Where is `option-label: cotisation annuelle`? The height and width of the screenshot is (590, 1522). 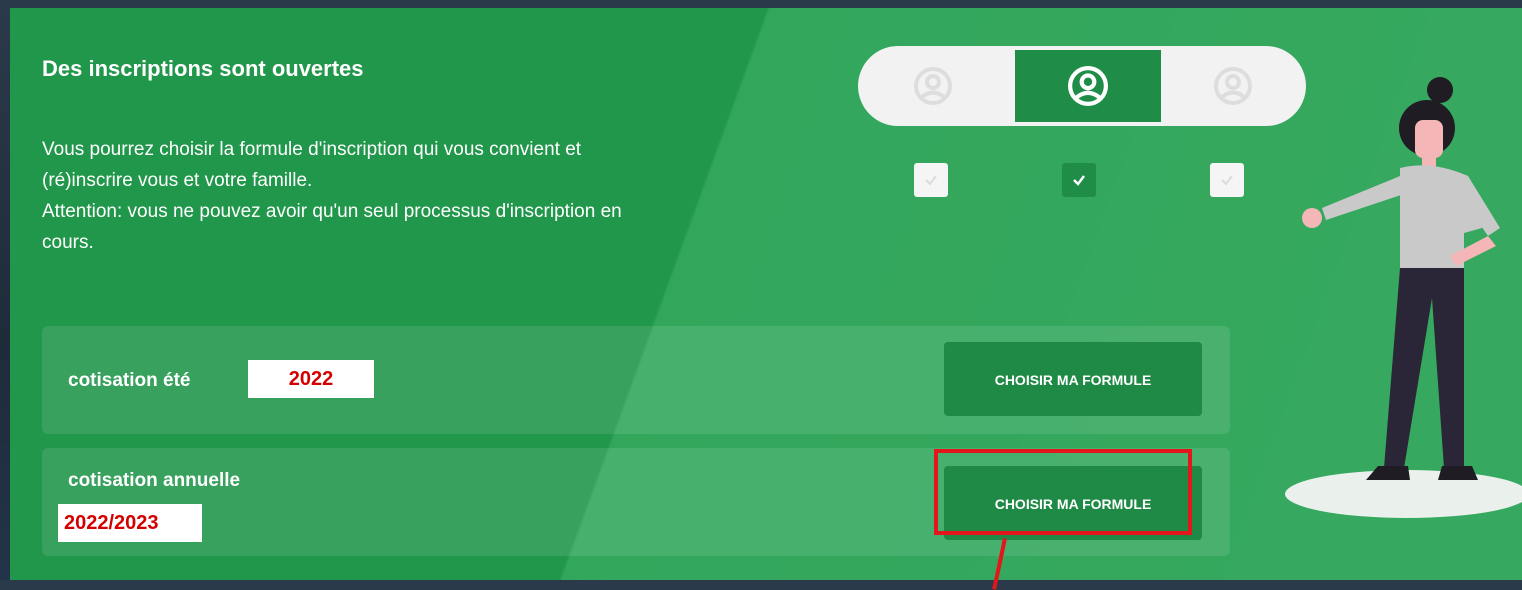 option-label: cotisation annuelle is located at coordinates (154, 480).